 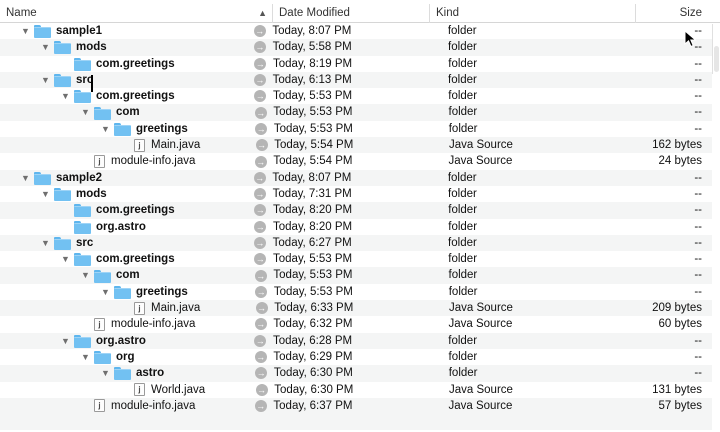 What do you see at coordinates (716, 59) in the screenshot?
I see `scrollbar-thumb` at bounding box center [716, 59].